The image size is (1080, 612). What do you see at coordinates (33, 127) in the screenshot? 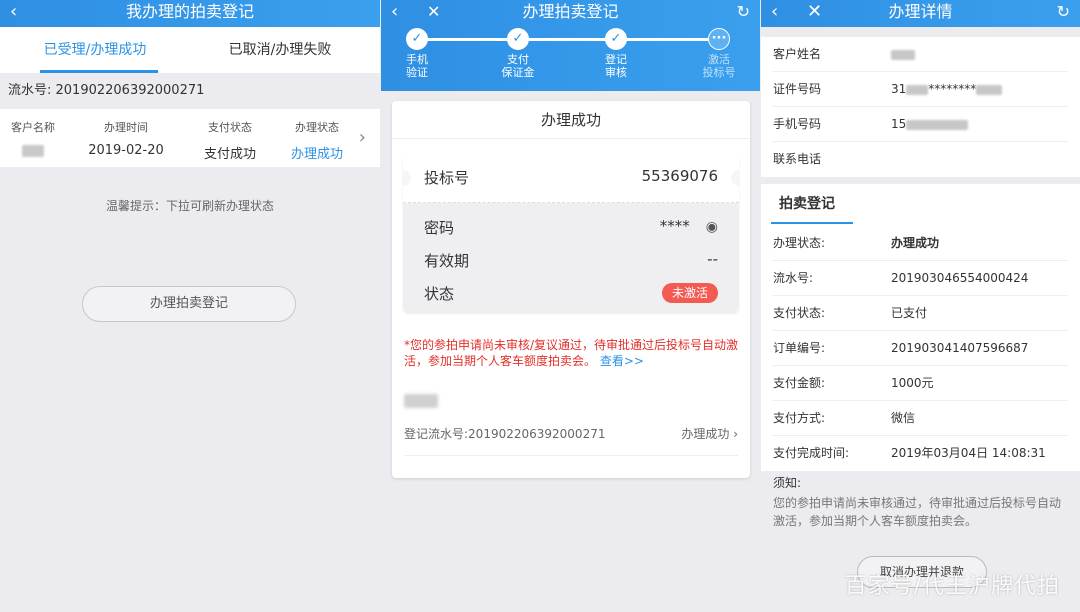
I see `customer-header: 客户名称` at bounding box center [33, 127].